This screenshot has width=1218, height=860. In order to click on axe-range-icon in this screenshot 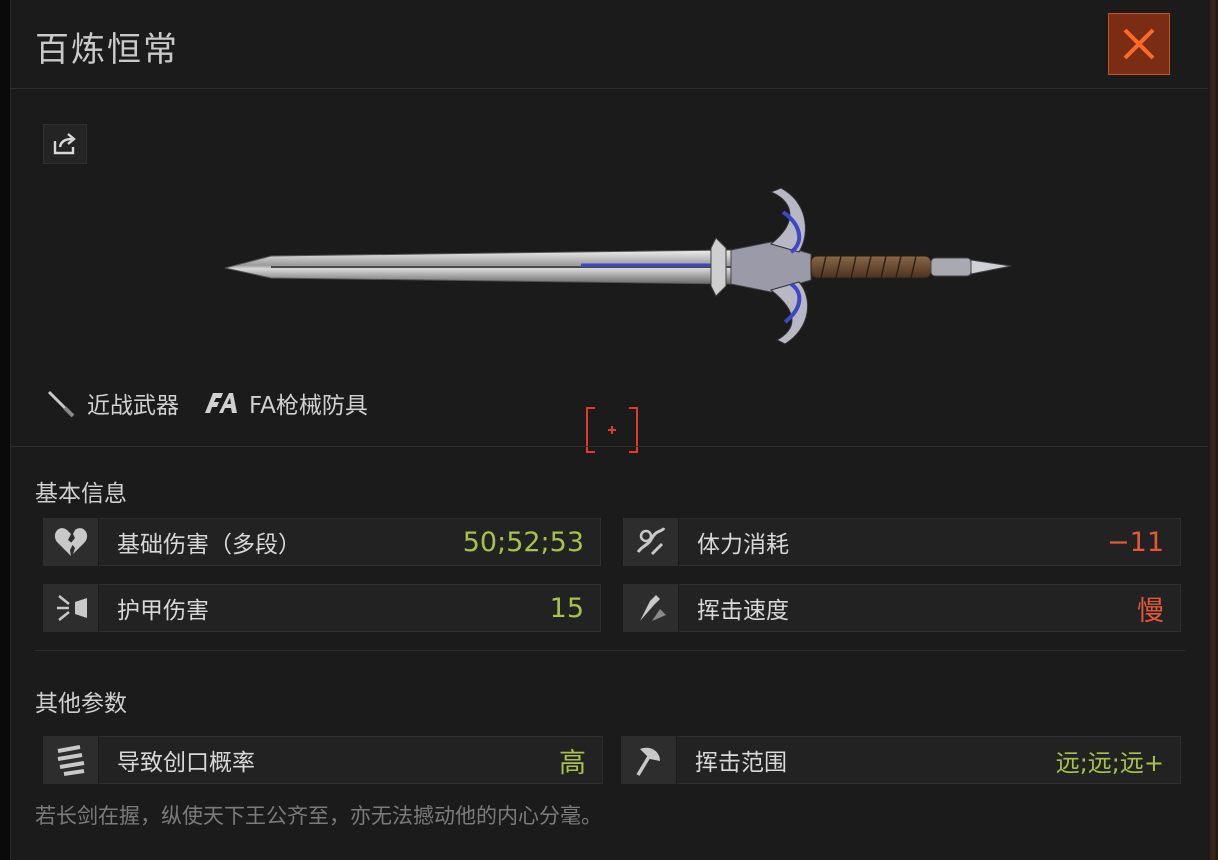, I will do `click(649, 760)`.